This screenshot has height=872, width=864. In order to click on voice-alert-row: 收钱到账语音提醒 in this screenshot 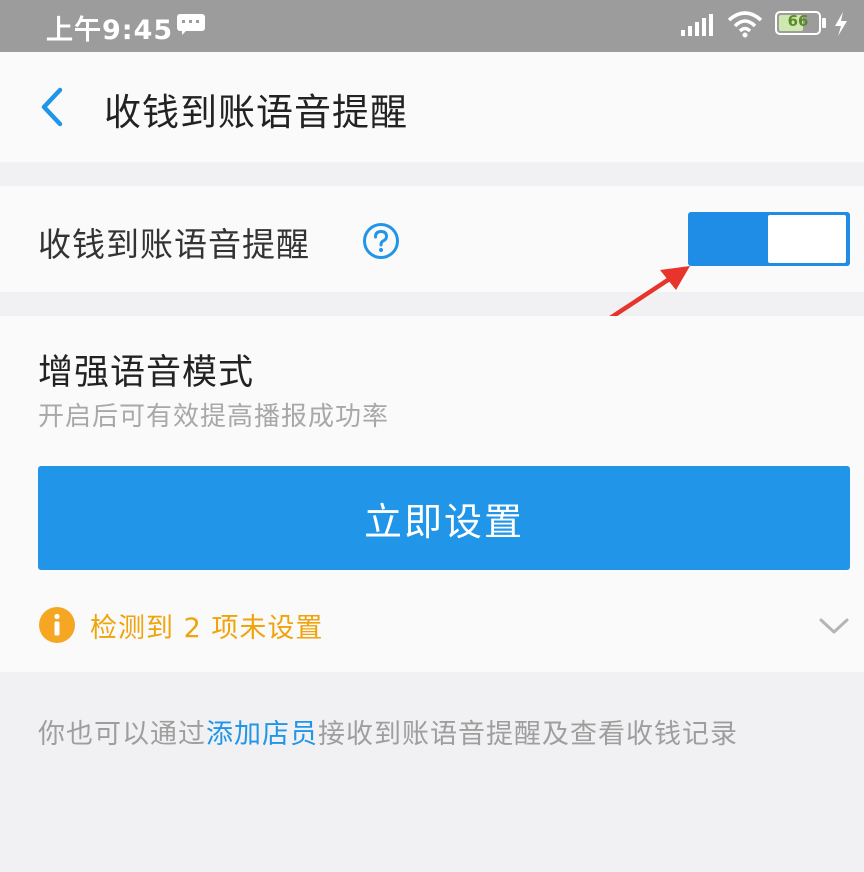, I will do `click(432, 239)`.